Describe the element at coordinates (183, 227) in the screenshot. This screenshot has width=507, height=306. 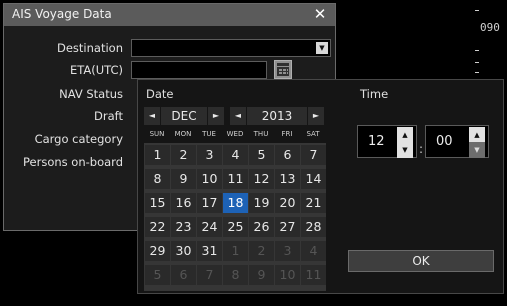
I see `calendar-day: 23` at that location.